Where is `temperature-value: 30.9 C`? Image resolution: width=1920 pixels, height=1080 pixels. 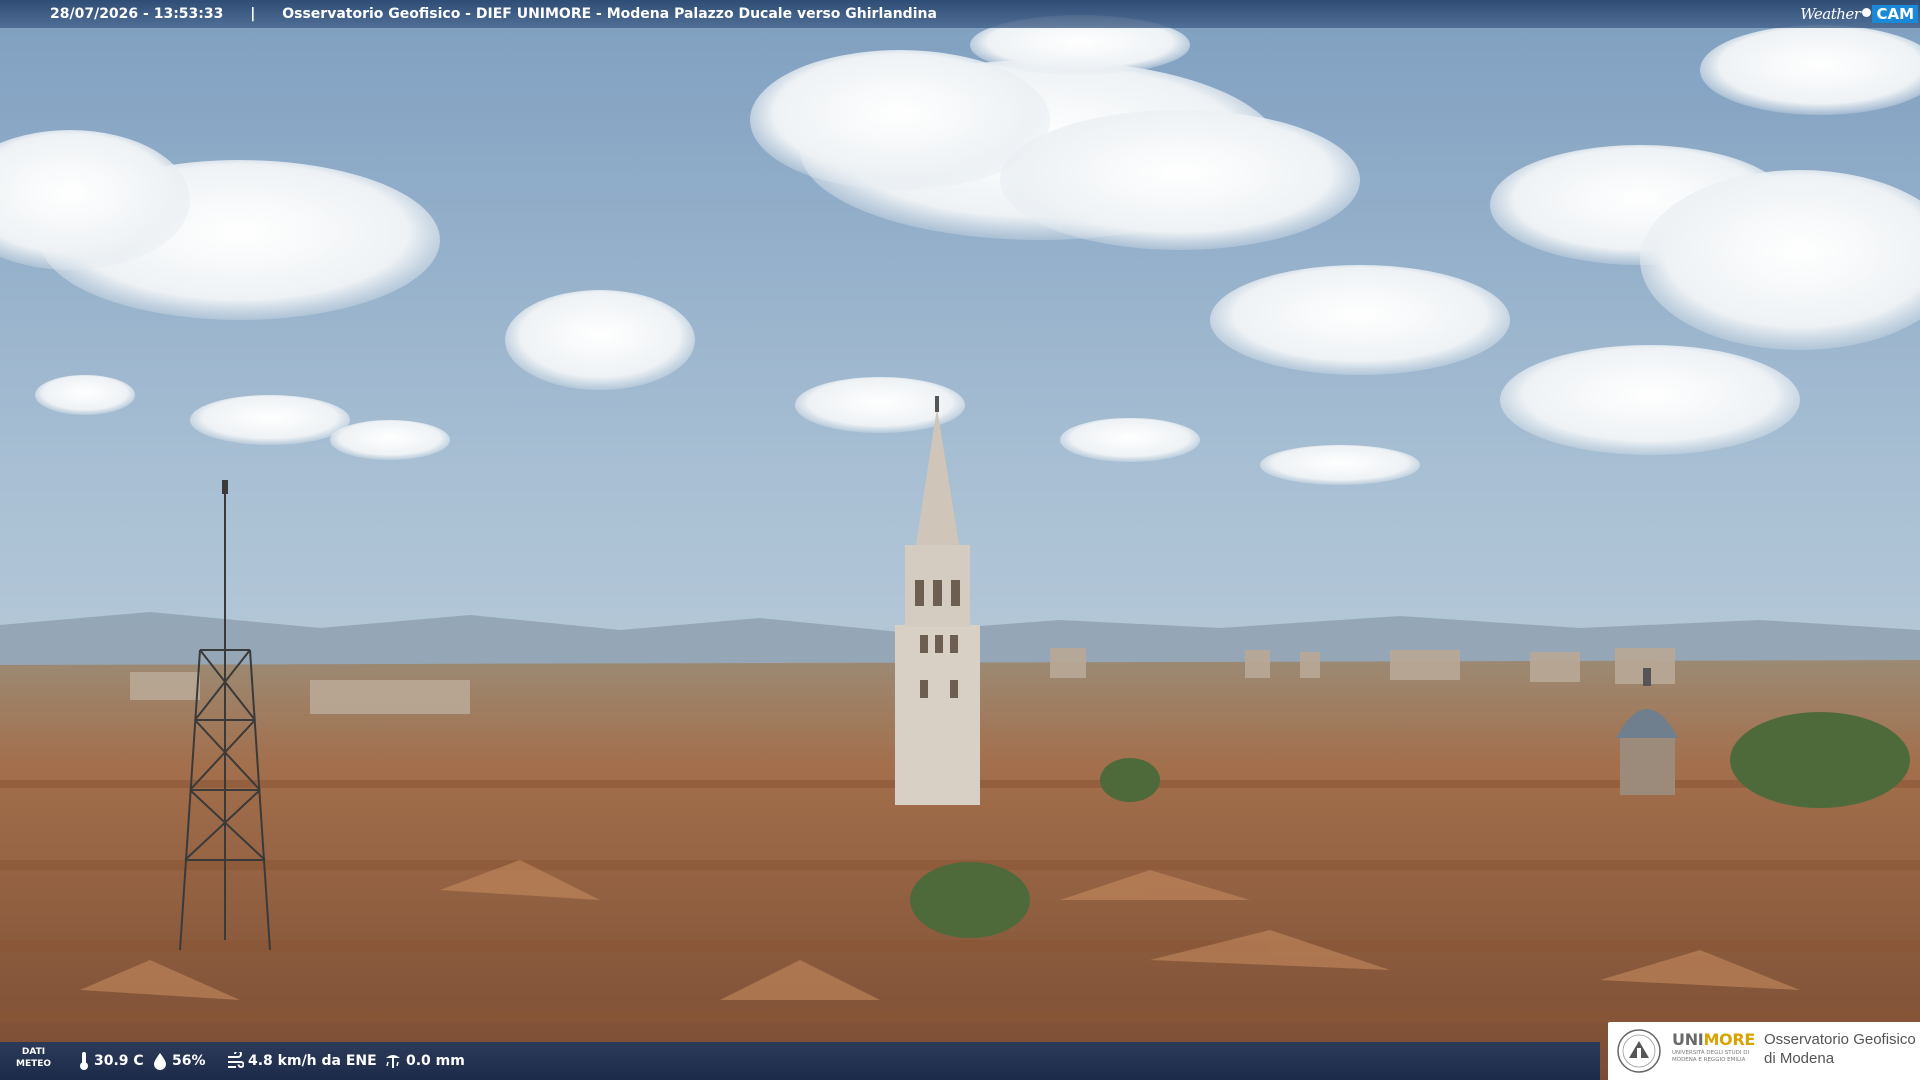 temperature-value: 30.9 C is located at coordinates (119, 1061).